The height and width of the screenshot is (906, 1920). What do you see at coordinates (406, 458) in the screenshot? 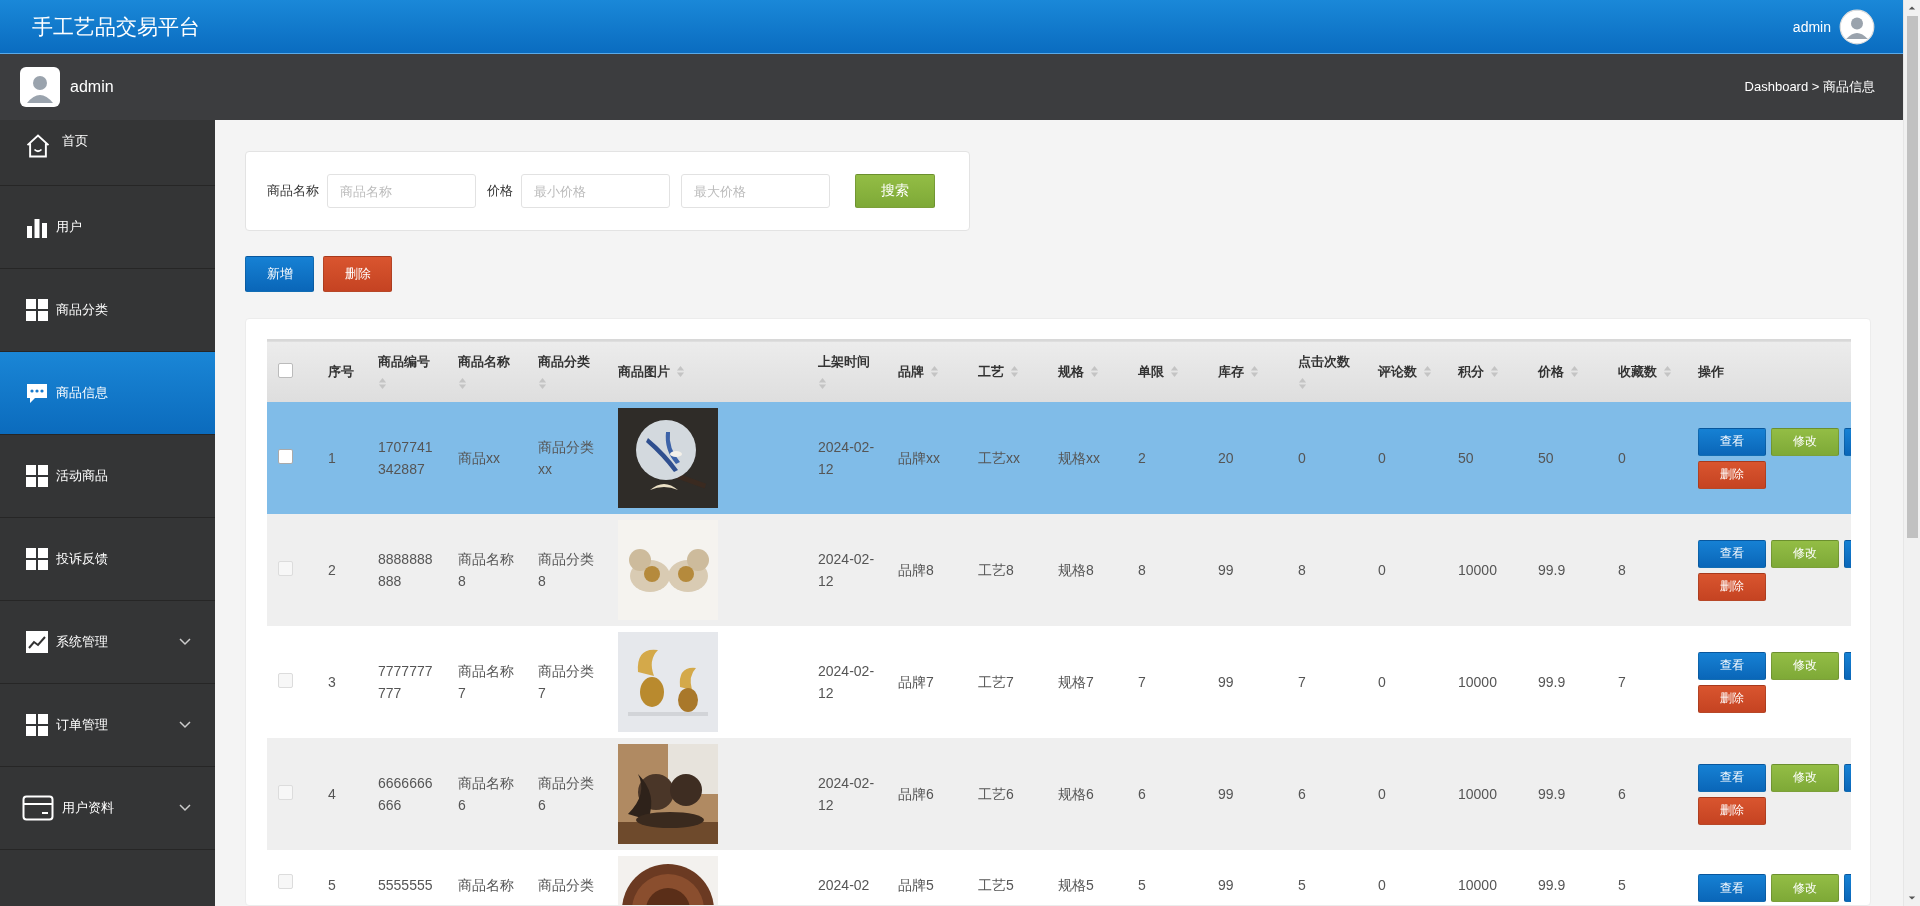
I see `table-cell-text: 1707741342887` at bounding box center [406, 458].